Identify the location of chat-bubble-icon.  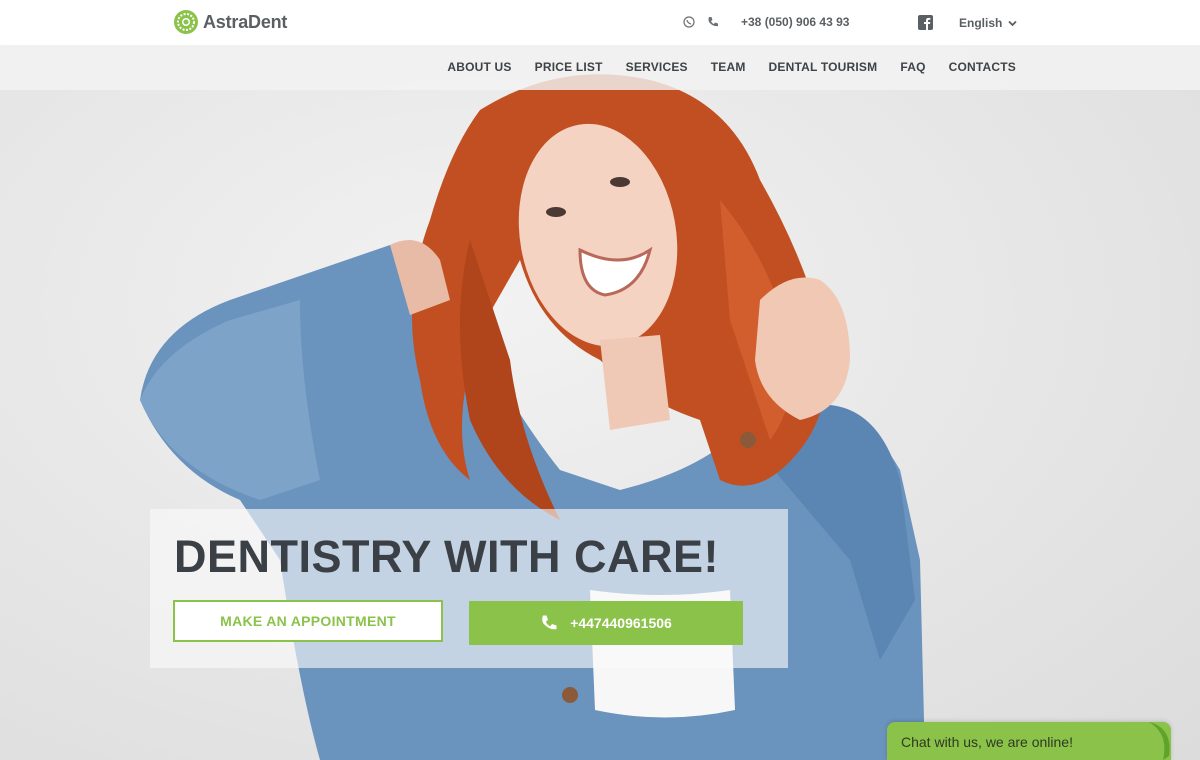
(1159, 741).